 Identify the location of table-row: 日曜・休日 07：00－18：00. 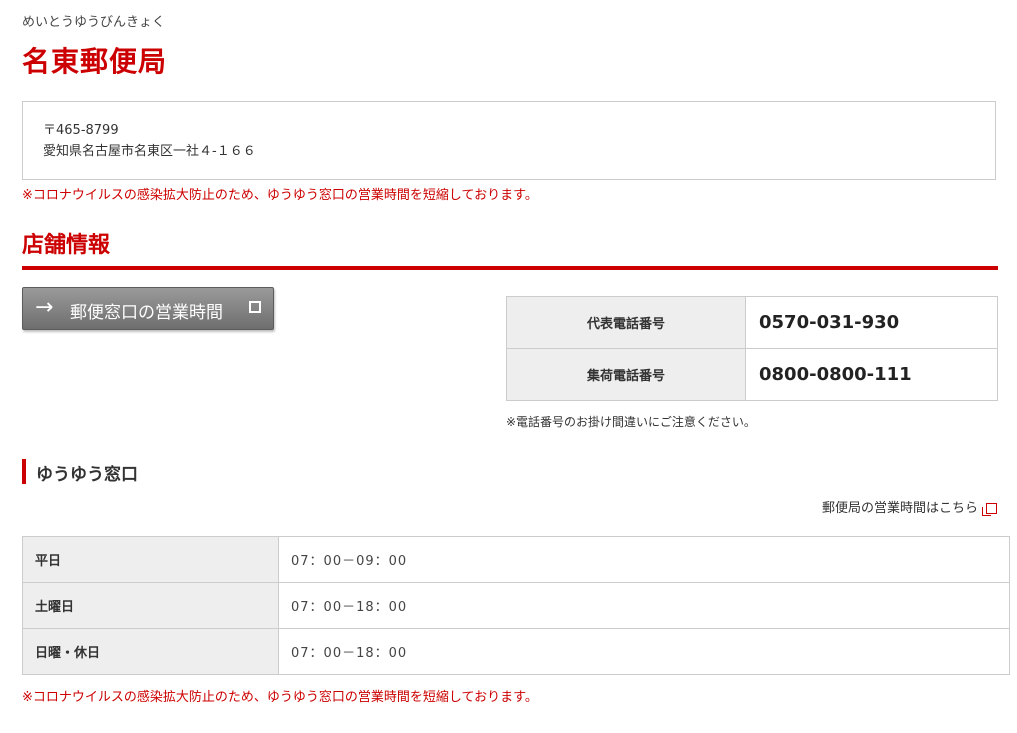
(516, 651).